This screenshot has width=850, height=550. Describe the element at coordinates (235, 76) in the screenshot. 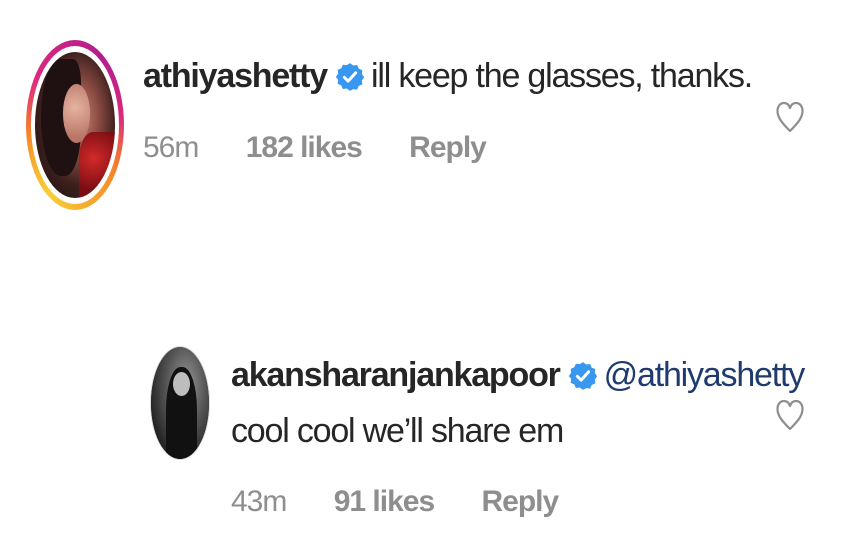

I see `comment-username: athiyashetty` at that location.